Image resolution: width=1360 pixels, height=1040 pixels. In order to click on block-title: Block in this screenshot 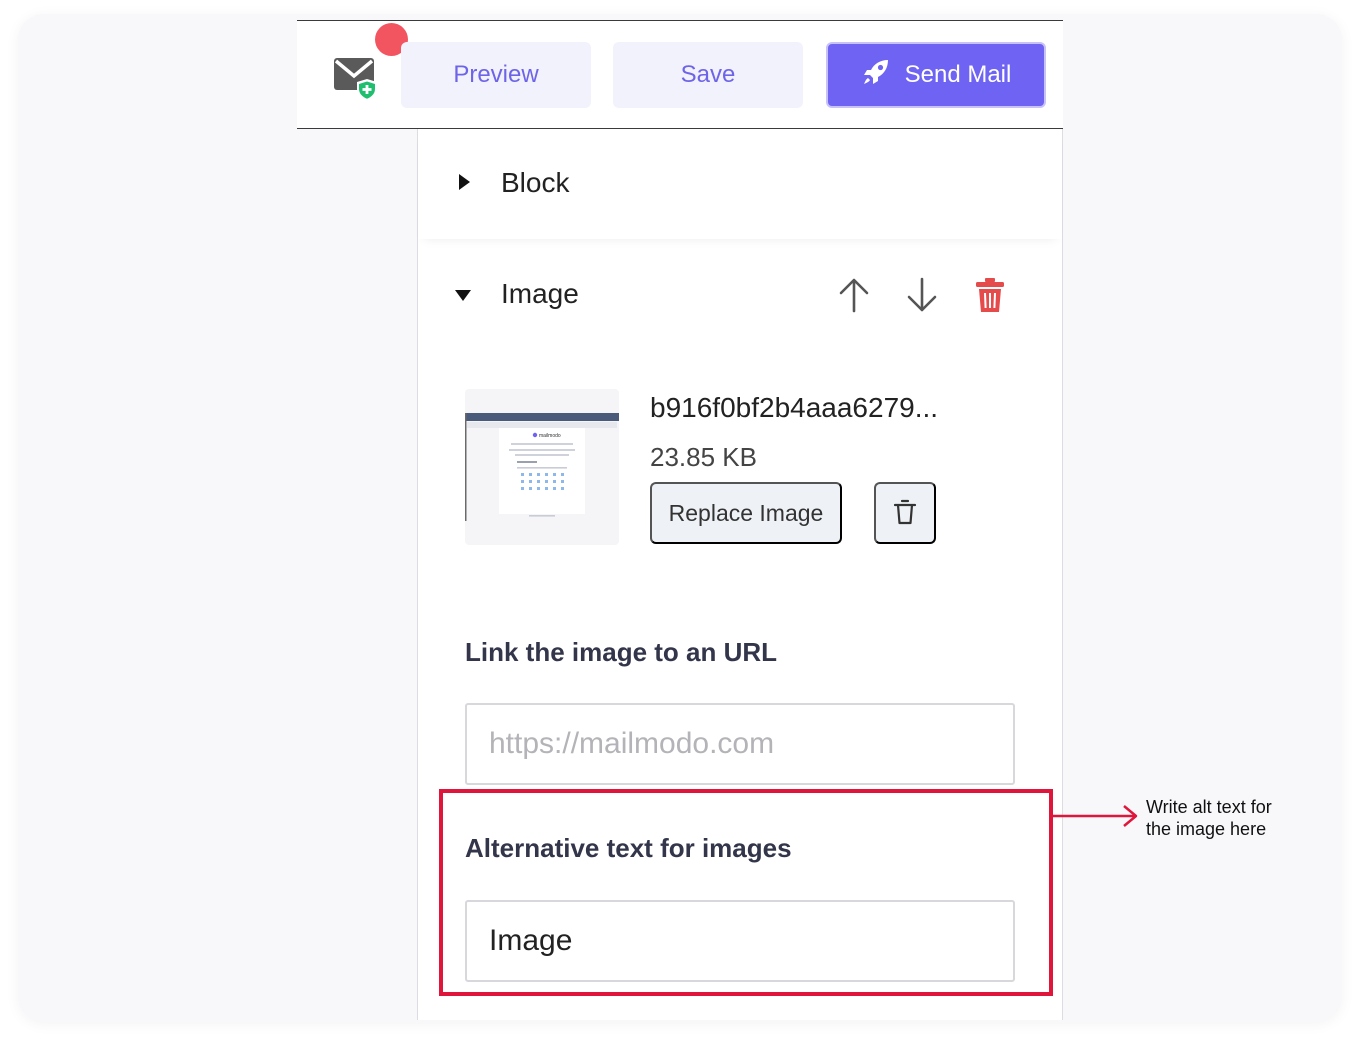, I will do `click(535, 182)`.